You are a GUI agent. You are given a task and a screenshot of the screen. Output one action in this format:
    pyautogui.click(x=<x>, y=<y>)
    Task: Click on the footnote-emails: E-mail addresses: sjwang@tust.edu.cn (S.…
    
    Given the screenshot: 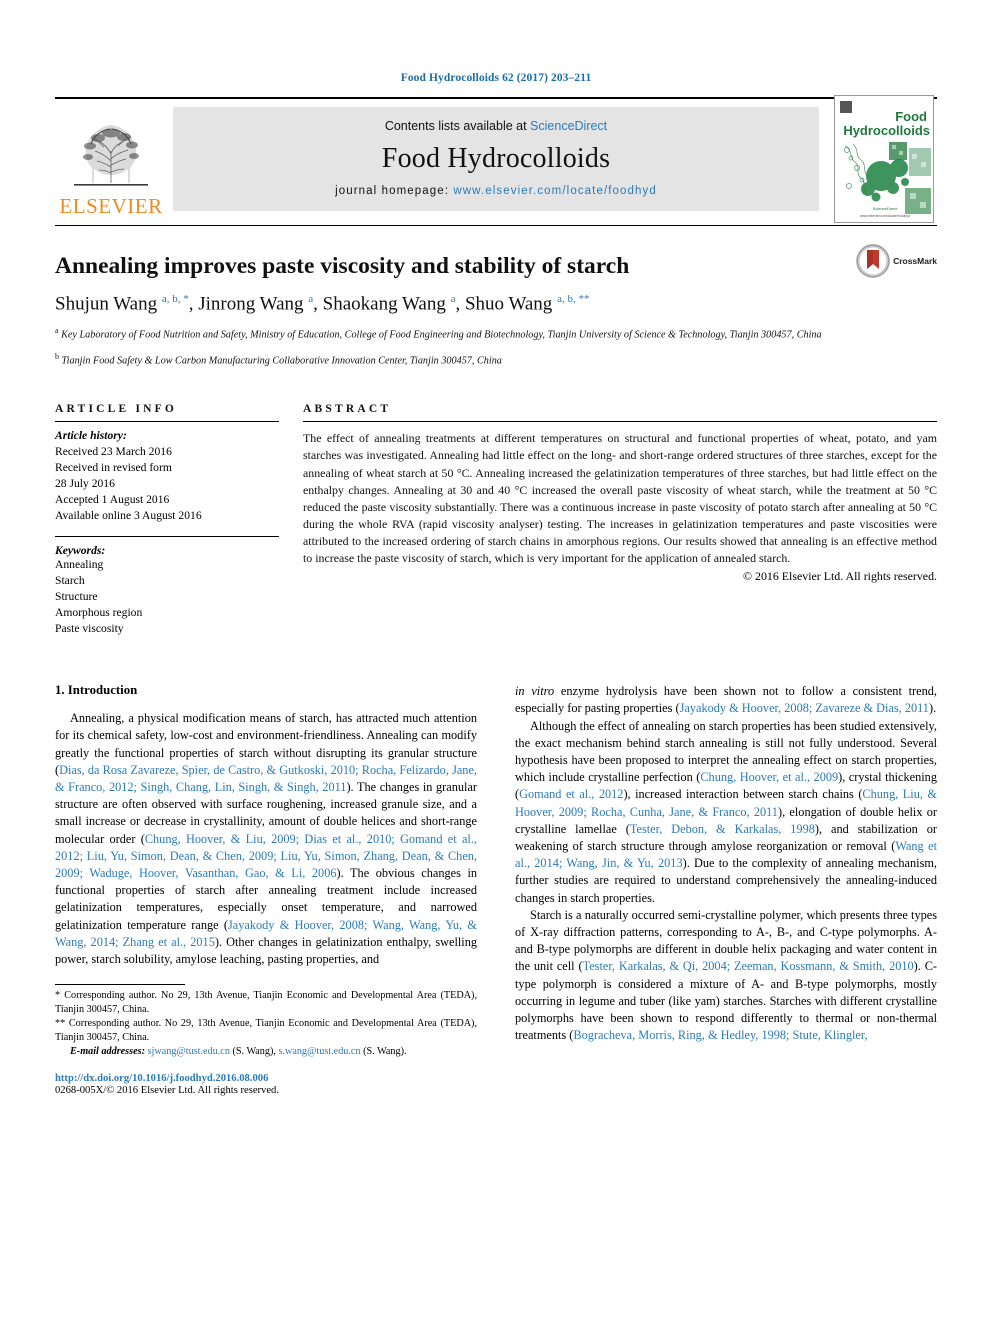 What is the action you would take?
    pyautogui.click(x=266, y=1052)
    